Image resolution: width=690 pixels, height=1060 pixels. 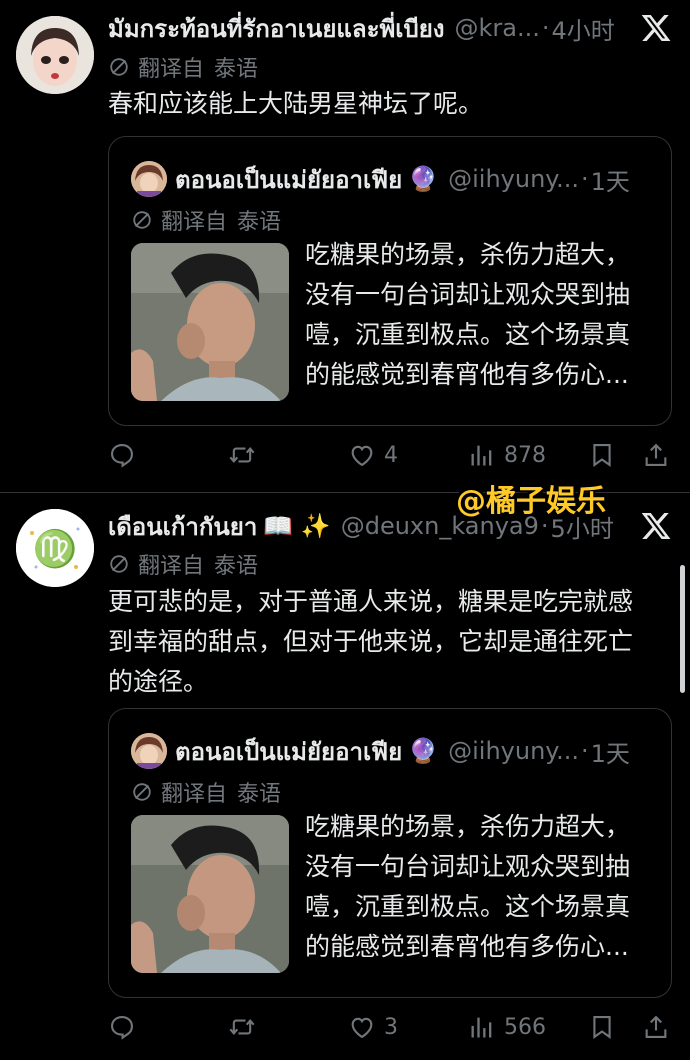 What do you see at coordinates (297, 526) in the screenshot?
I see `book-sparkles-emoji: 📖 ✨` at bounding box center [297, 526].